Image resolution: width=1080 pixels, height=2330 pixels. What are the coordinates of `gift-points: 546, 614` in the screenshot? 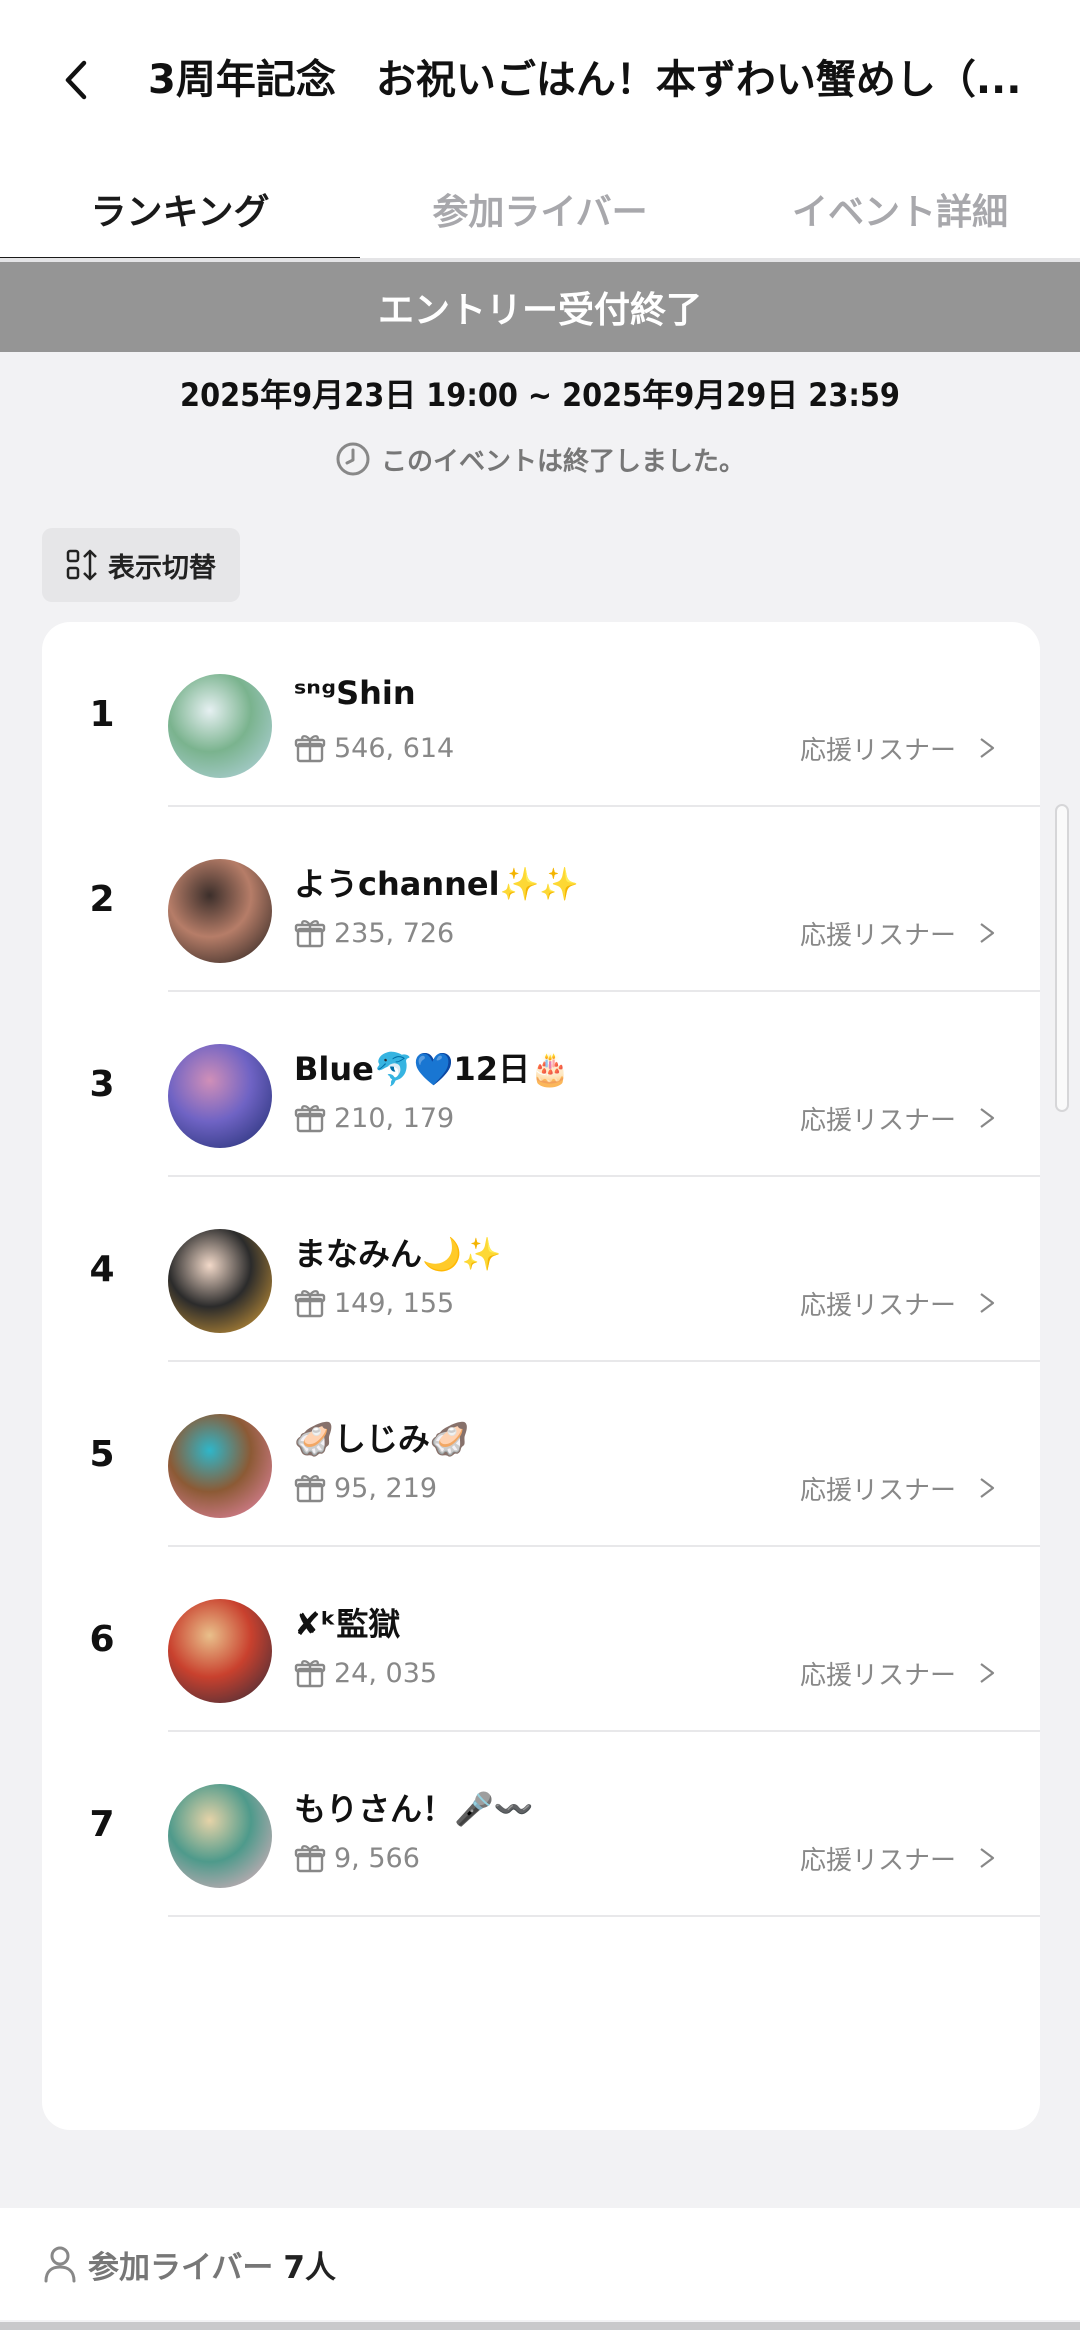 It's located at (374, 748).